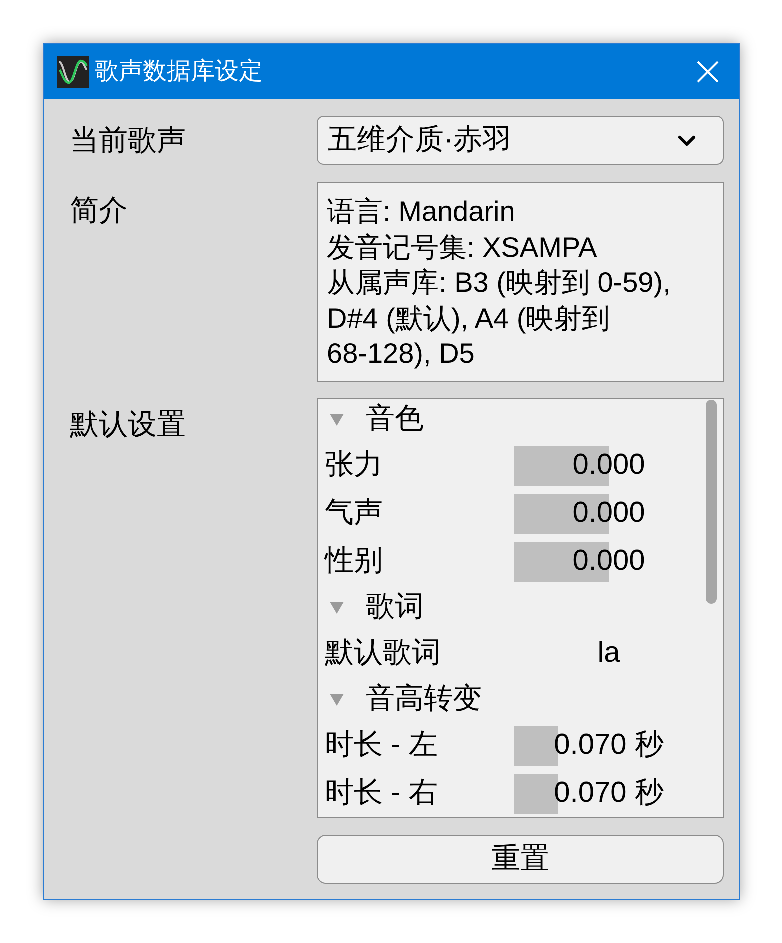  What do you see at coordinates (354, 514) in the screenshot?
I see `property-name: 气声` at bounding box center [354, 514].